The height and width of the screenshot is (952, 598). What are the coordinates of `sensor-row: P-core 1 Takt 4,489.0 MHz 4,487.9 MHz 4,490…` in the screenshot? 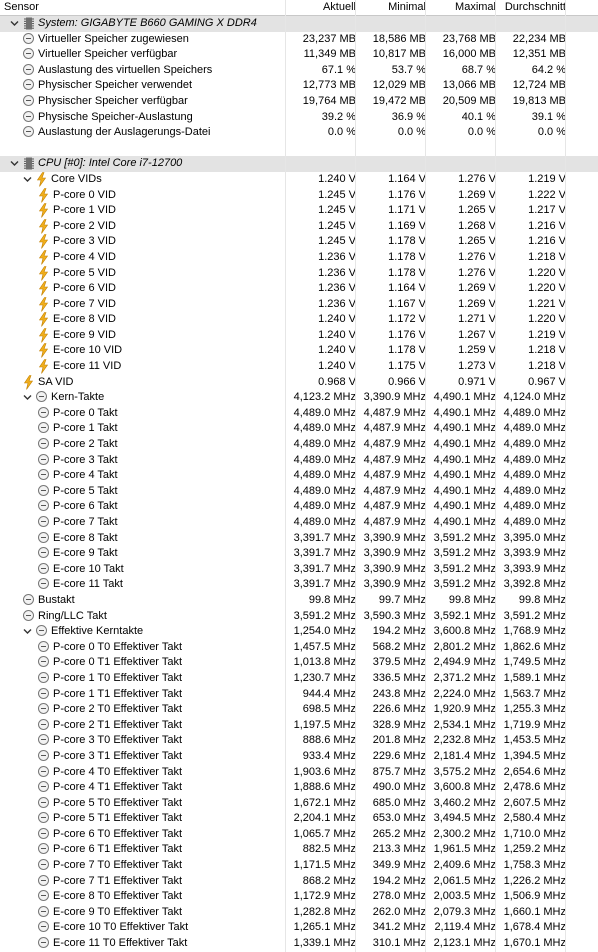 It's located at (299, 429).